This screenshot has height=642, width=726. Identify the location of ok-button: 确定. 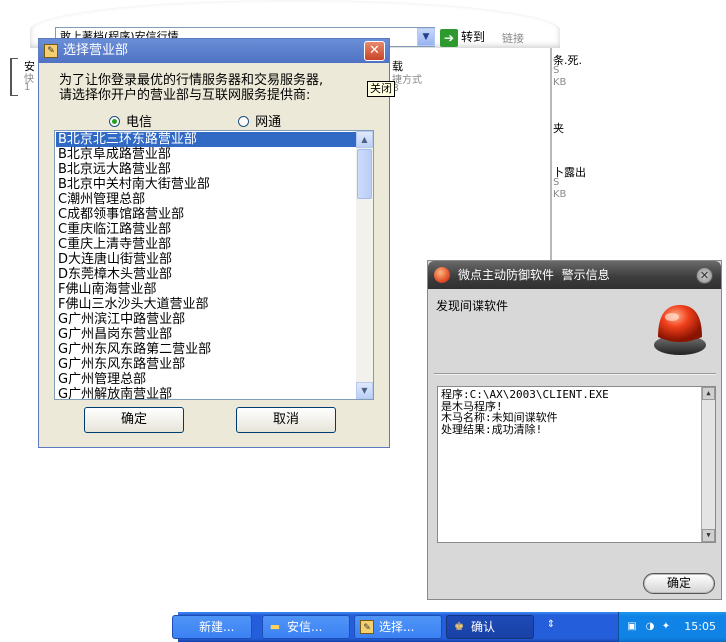
(134, 420).